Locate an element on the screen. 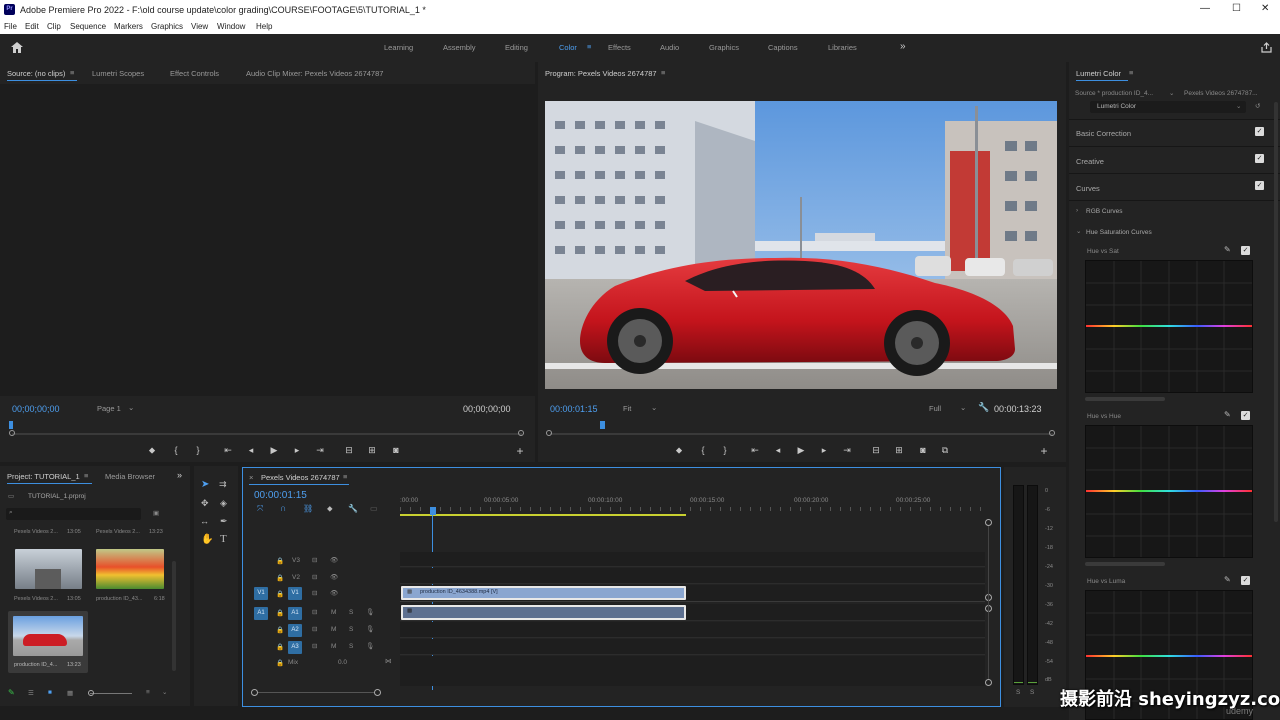 The width and height of the screenshot is (1280, 720). menu-help: Help is located at coordinates (264, 26).